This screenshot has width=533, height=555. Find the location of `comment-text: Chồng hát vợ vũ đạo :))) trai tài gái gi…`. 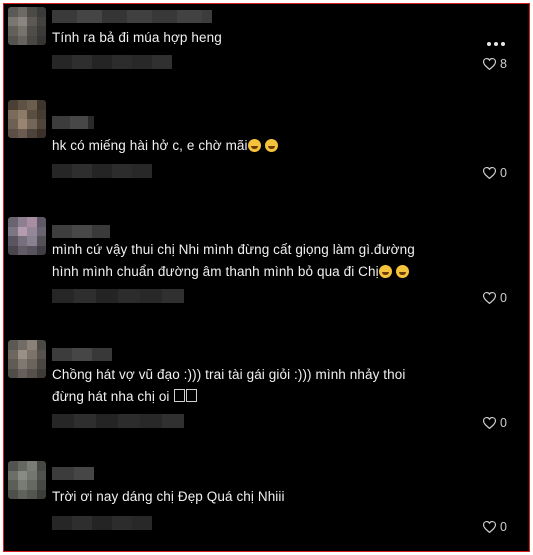

comment-text: Chồng hát vợ vũ đạo :))) trai tài gái gi… is located at coordinates (229, 385).